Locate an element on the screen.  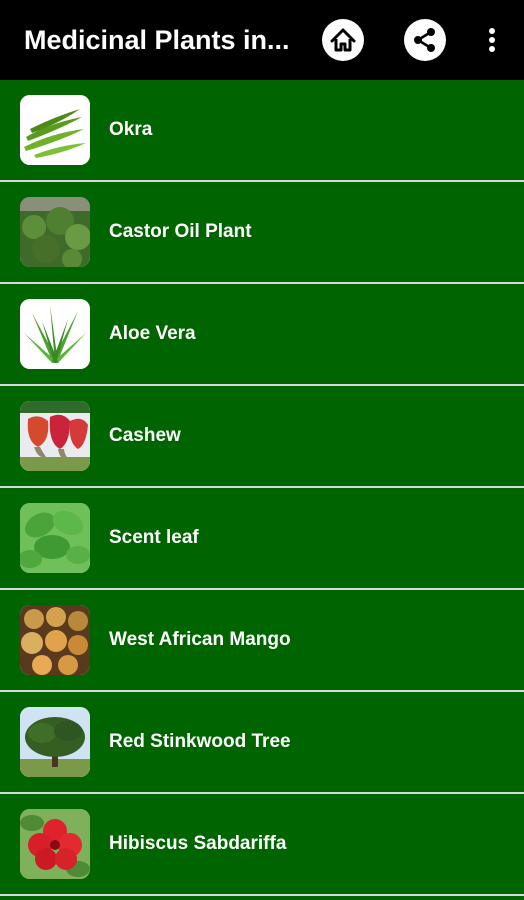
list-item-aloe-vera: Aloe Vera is located at coordinates (262, 335).